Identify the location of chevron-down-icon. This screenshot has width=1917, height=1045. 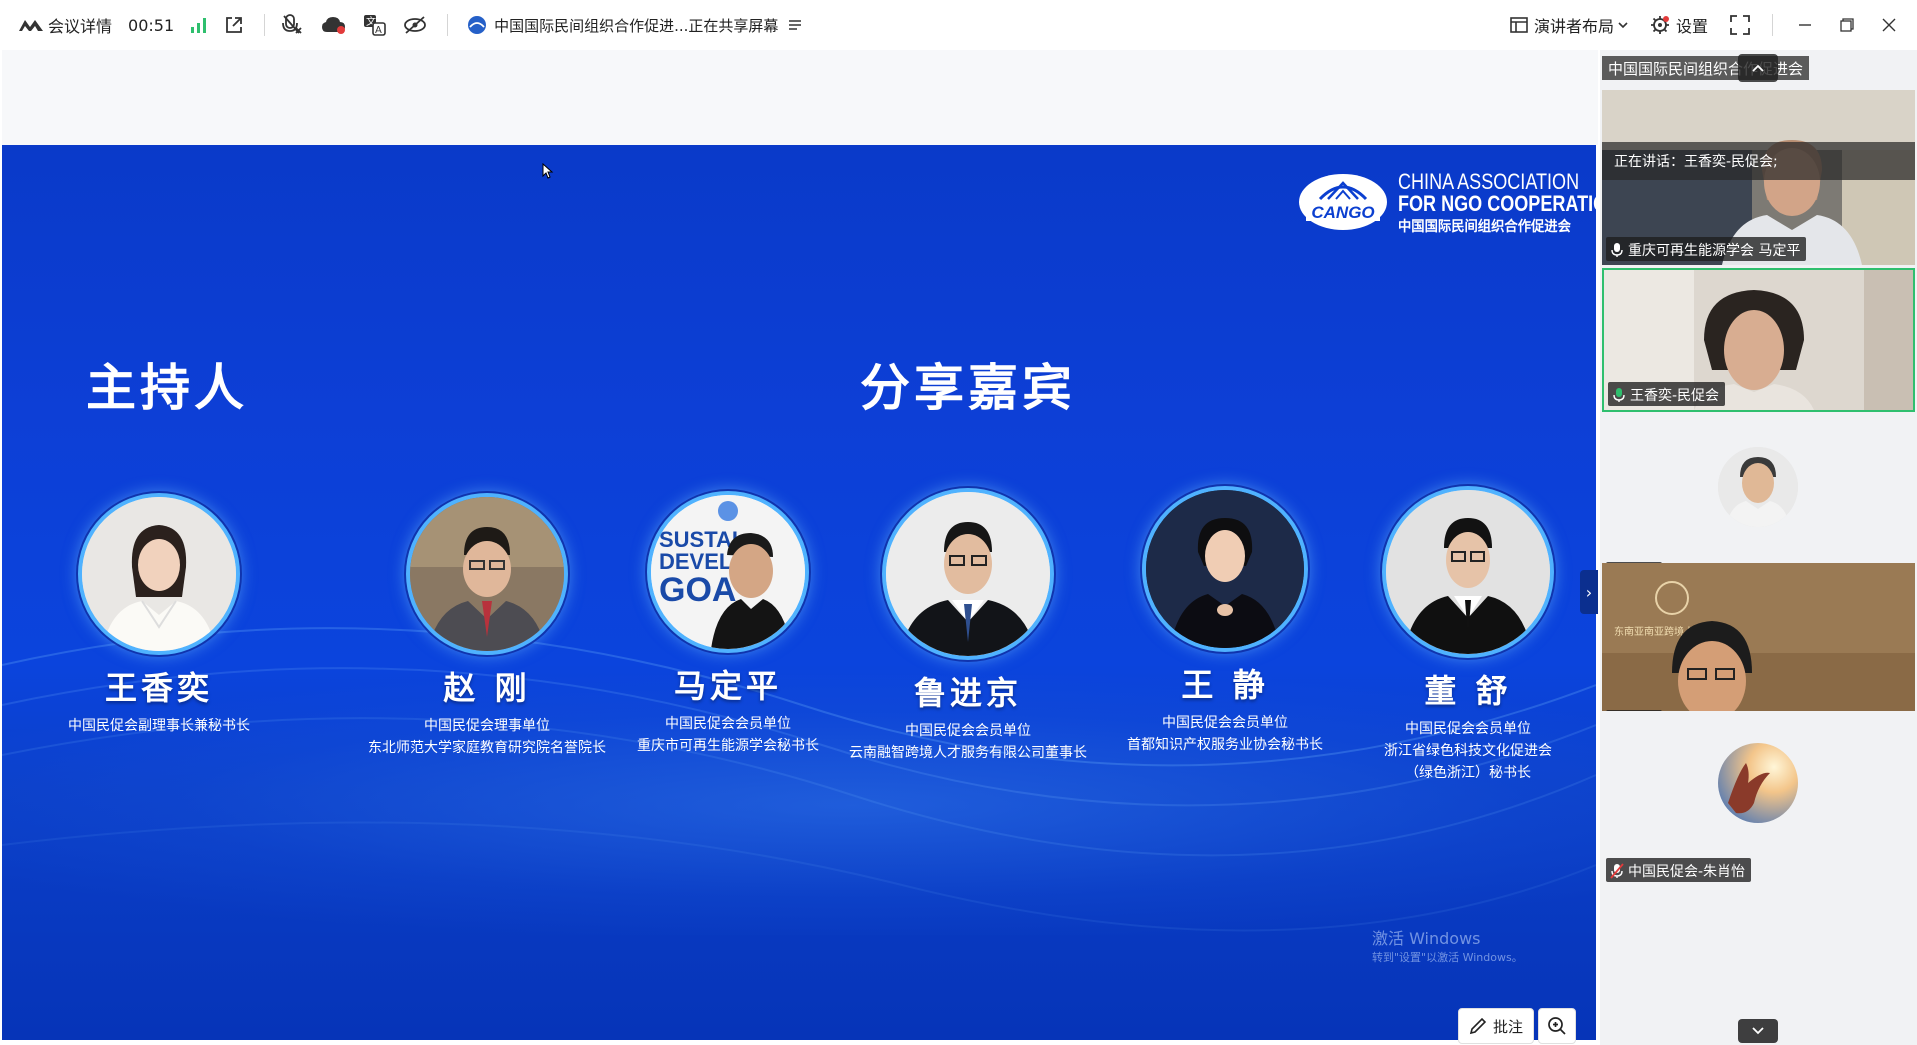
(1623, 25).